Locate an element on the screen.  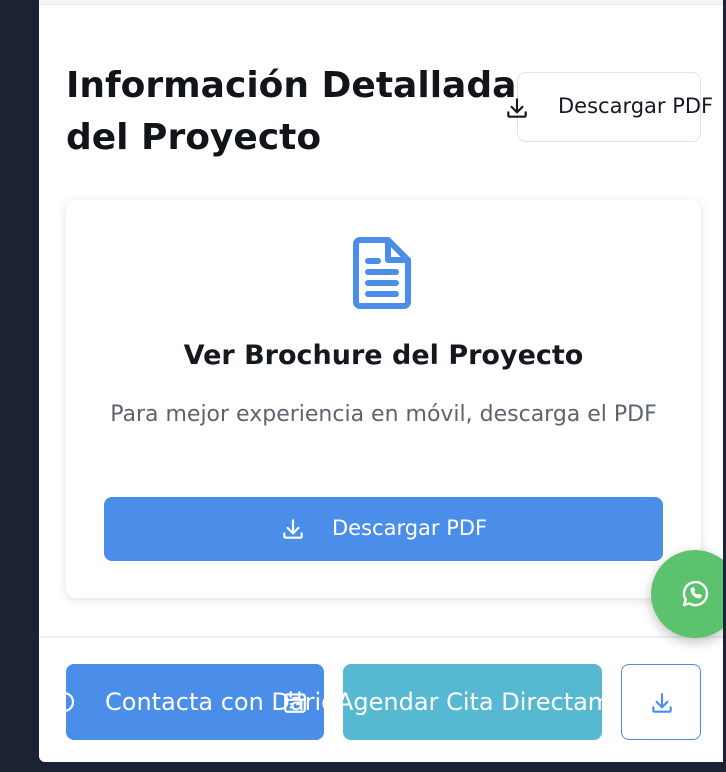
whatsapp-button is located at coordinates (687, 594).